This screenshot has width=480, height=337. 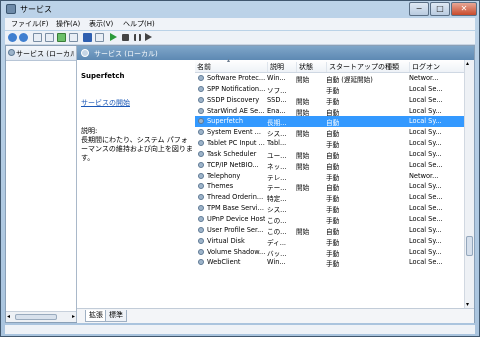 What do you see at coordinates (137, 37) in the screenshot?
I see `pause-service-icon` at bounding box center [137, 37].